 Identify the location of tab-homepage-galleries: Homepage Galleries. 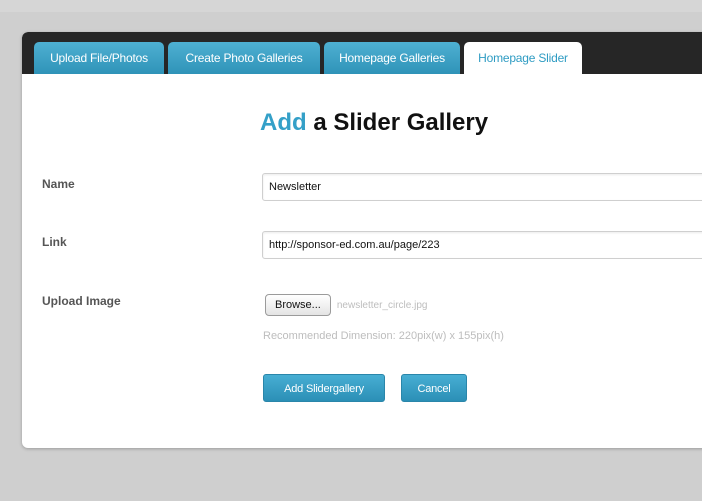
(392, 58).